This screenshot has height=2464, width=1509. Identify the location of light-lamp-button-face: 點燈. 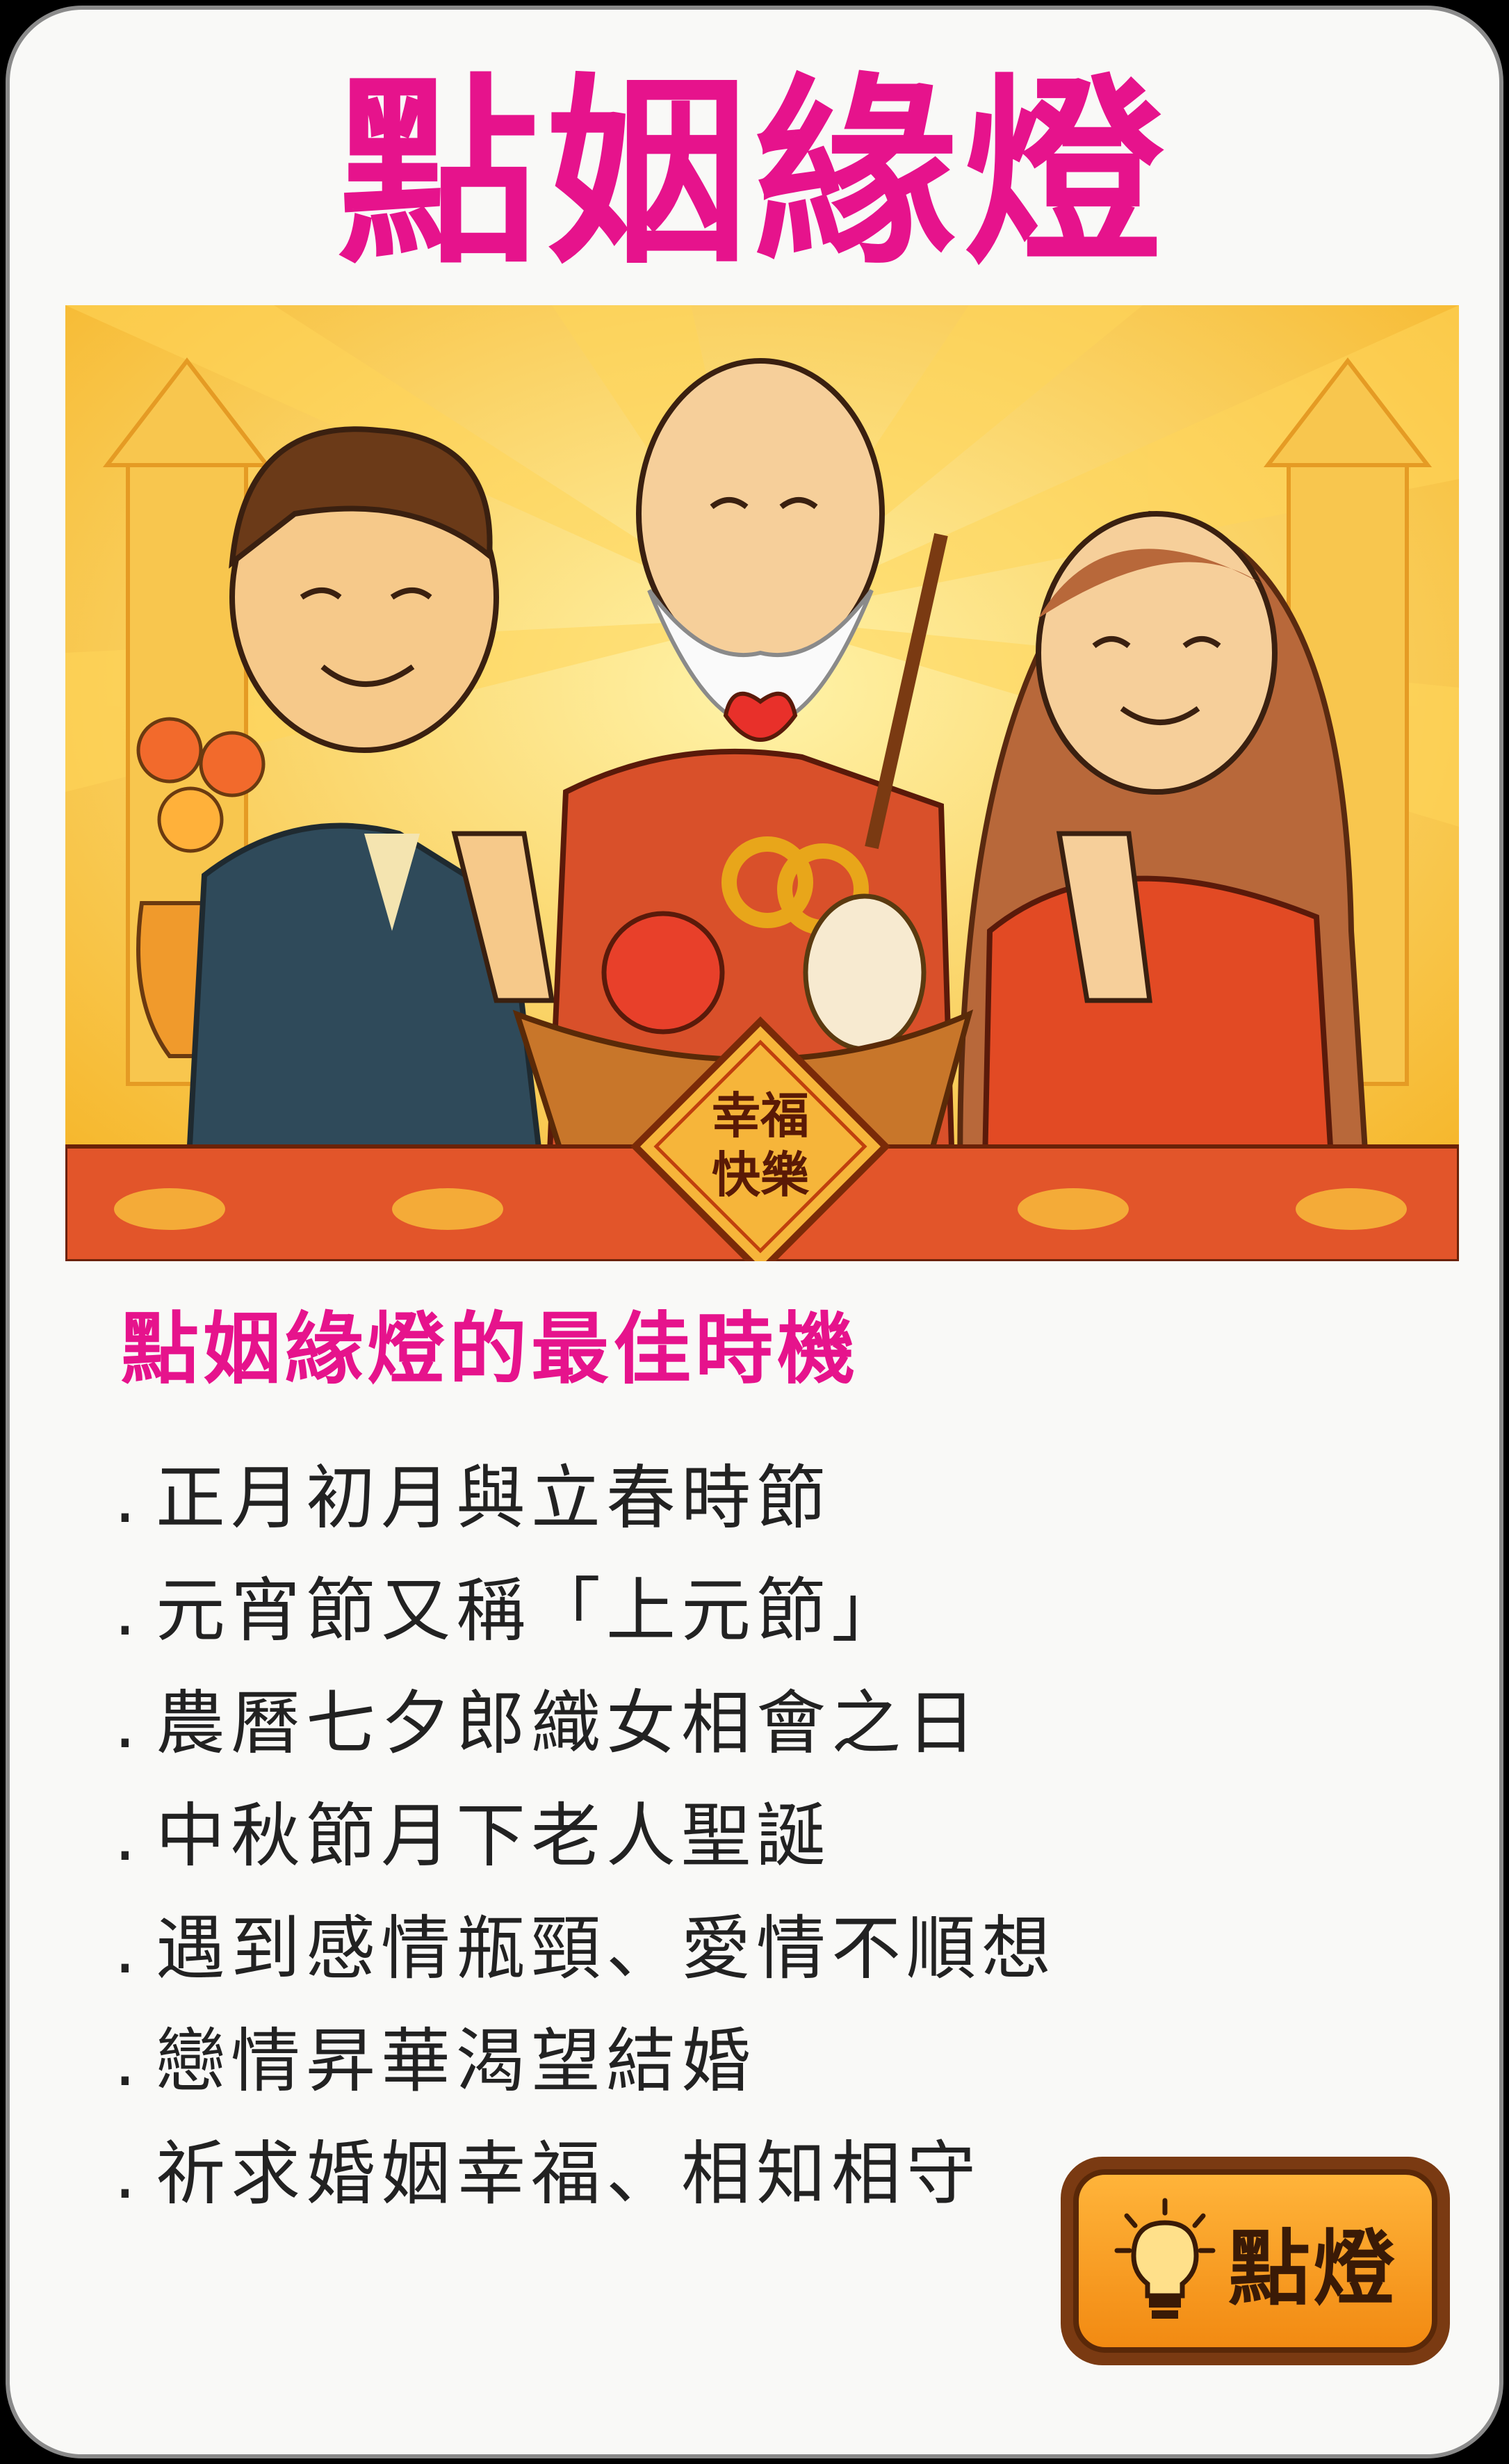
(1255, 2261).